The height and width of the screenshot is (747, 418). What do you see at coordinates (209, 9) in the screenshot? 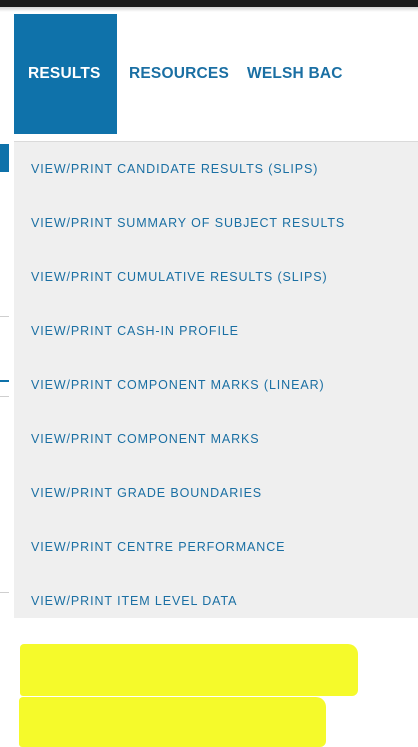
I see `top-border-shadow` at bounding box center [209, 9].